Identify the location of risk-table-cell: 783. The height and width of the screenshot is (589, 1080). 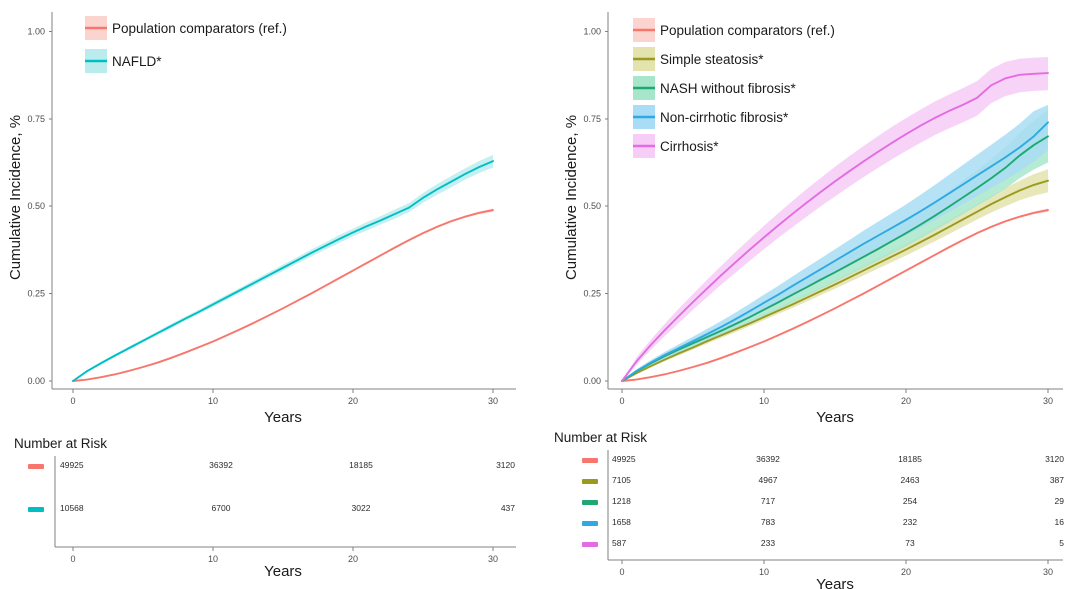
(768, 522).